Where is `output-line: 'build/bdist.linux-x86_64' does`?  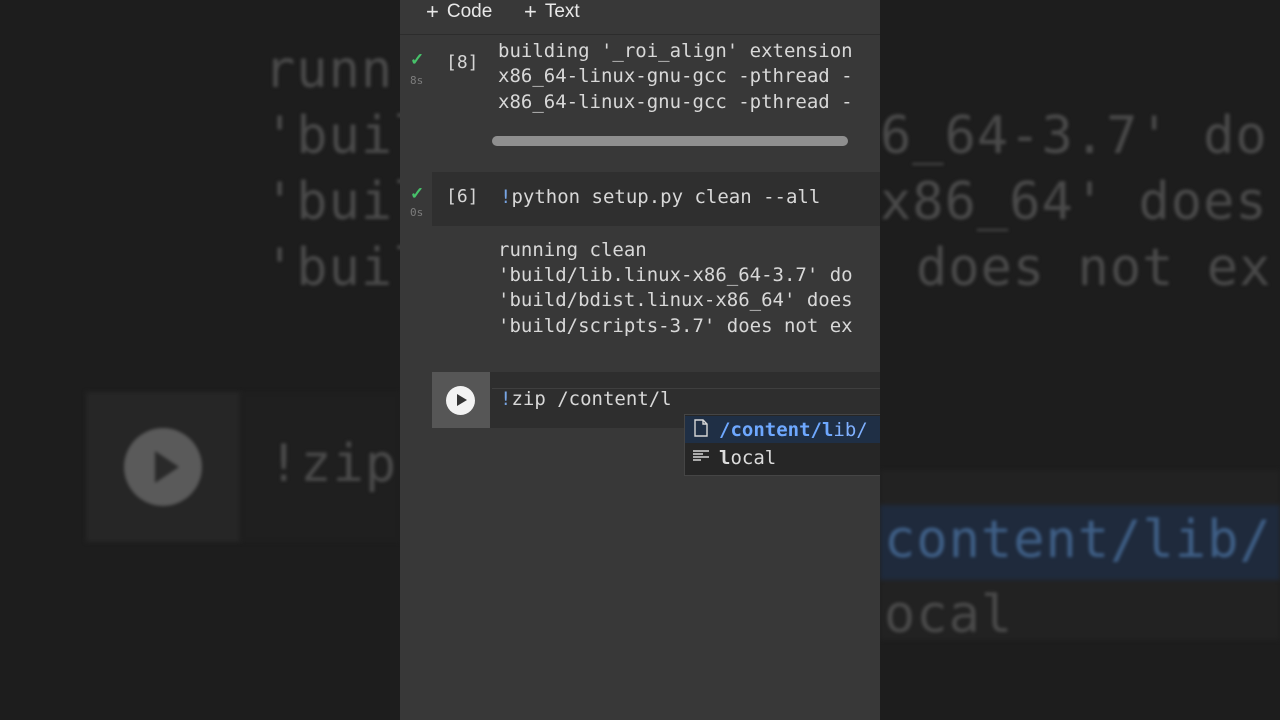 output-line: 'build/bdist.linux-x86_64' does is located at coordinates (675, 300).